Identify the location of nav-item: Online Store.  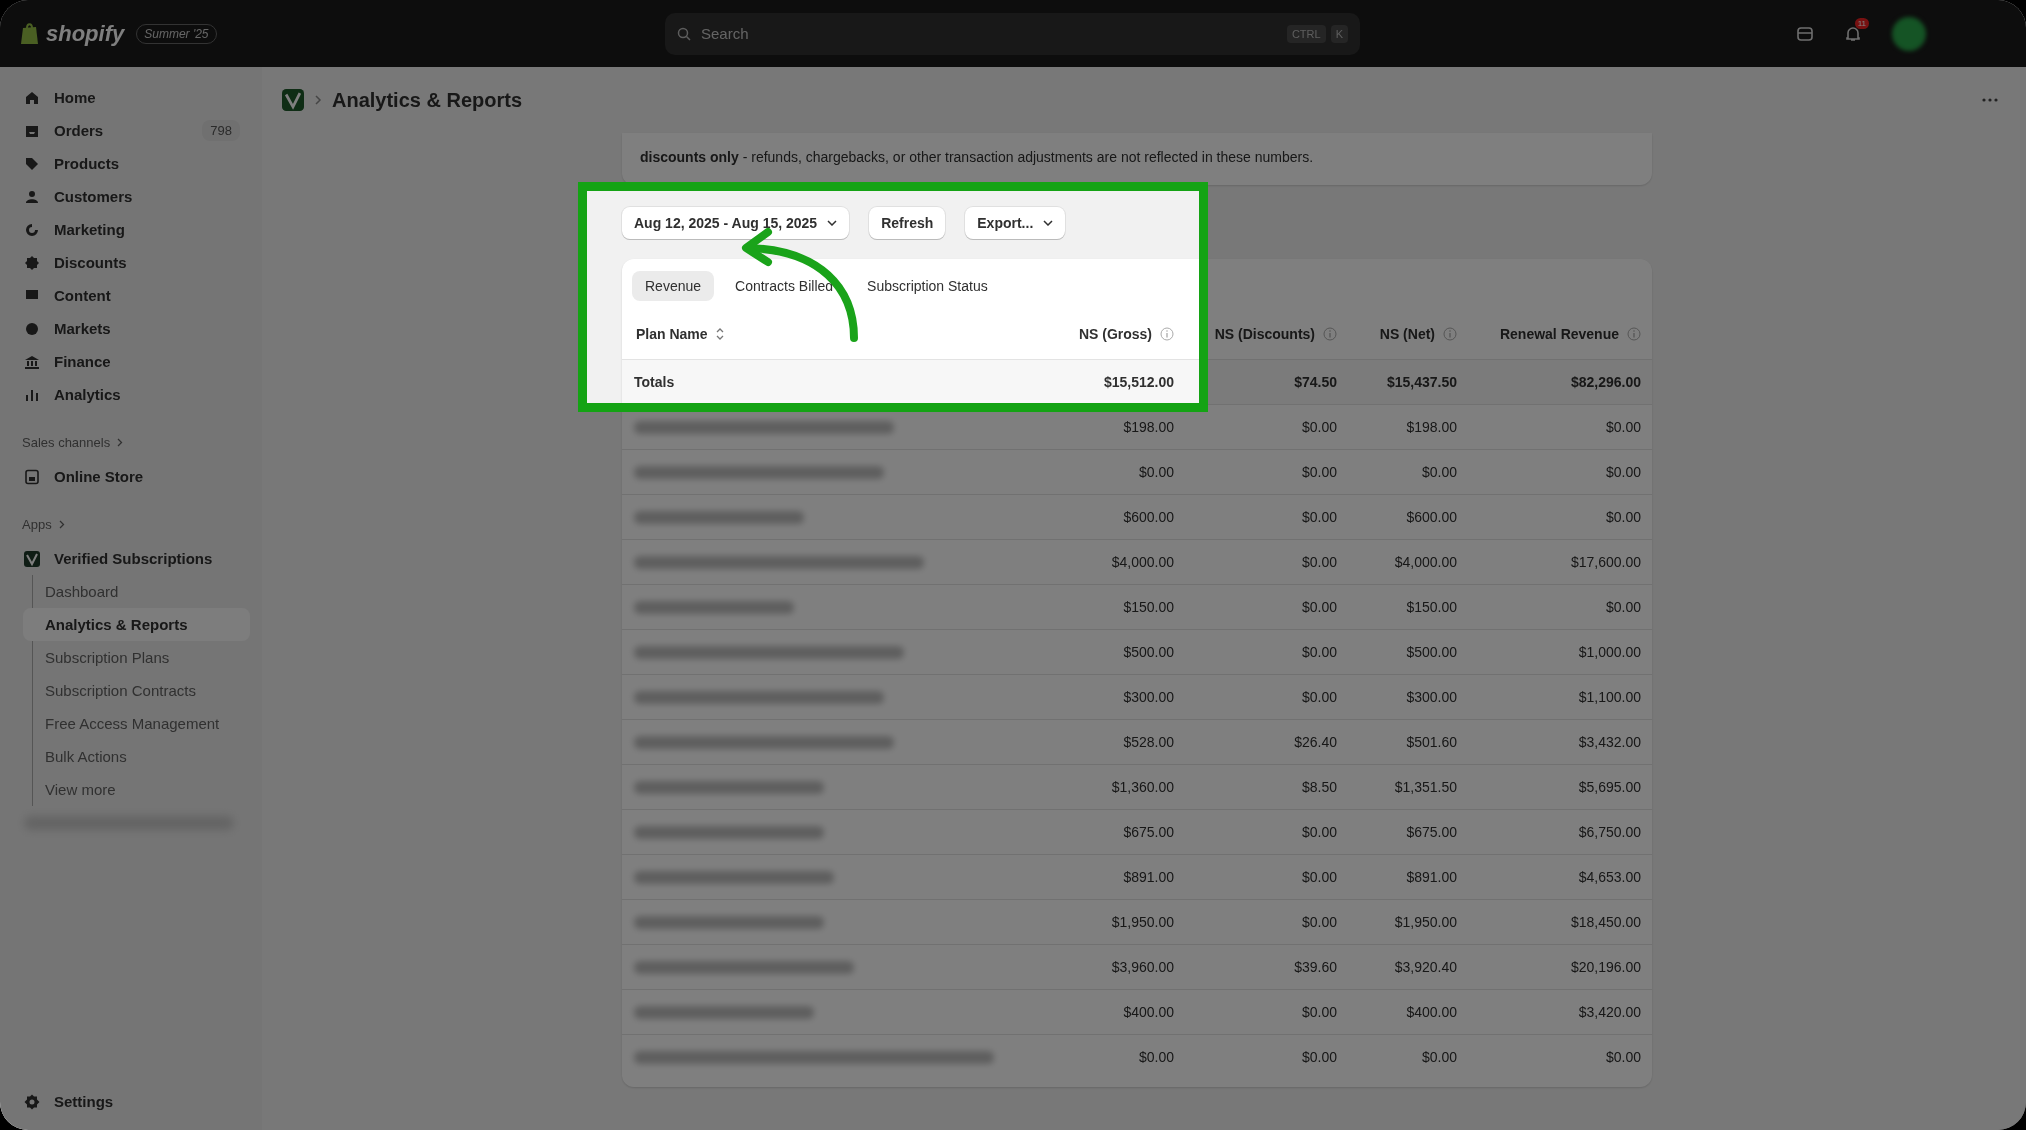
(132, 476).